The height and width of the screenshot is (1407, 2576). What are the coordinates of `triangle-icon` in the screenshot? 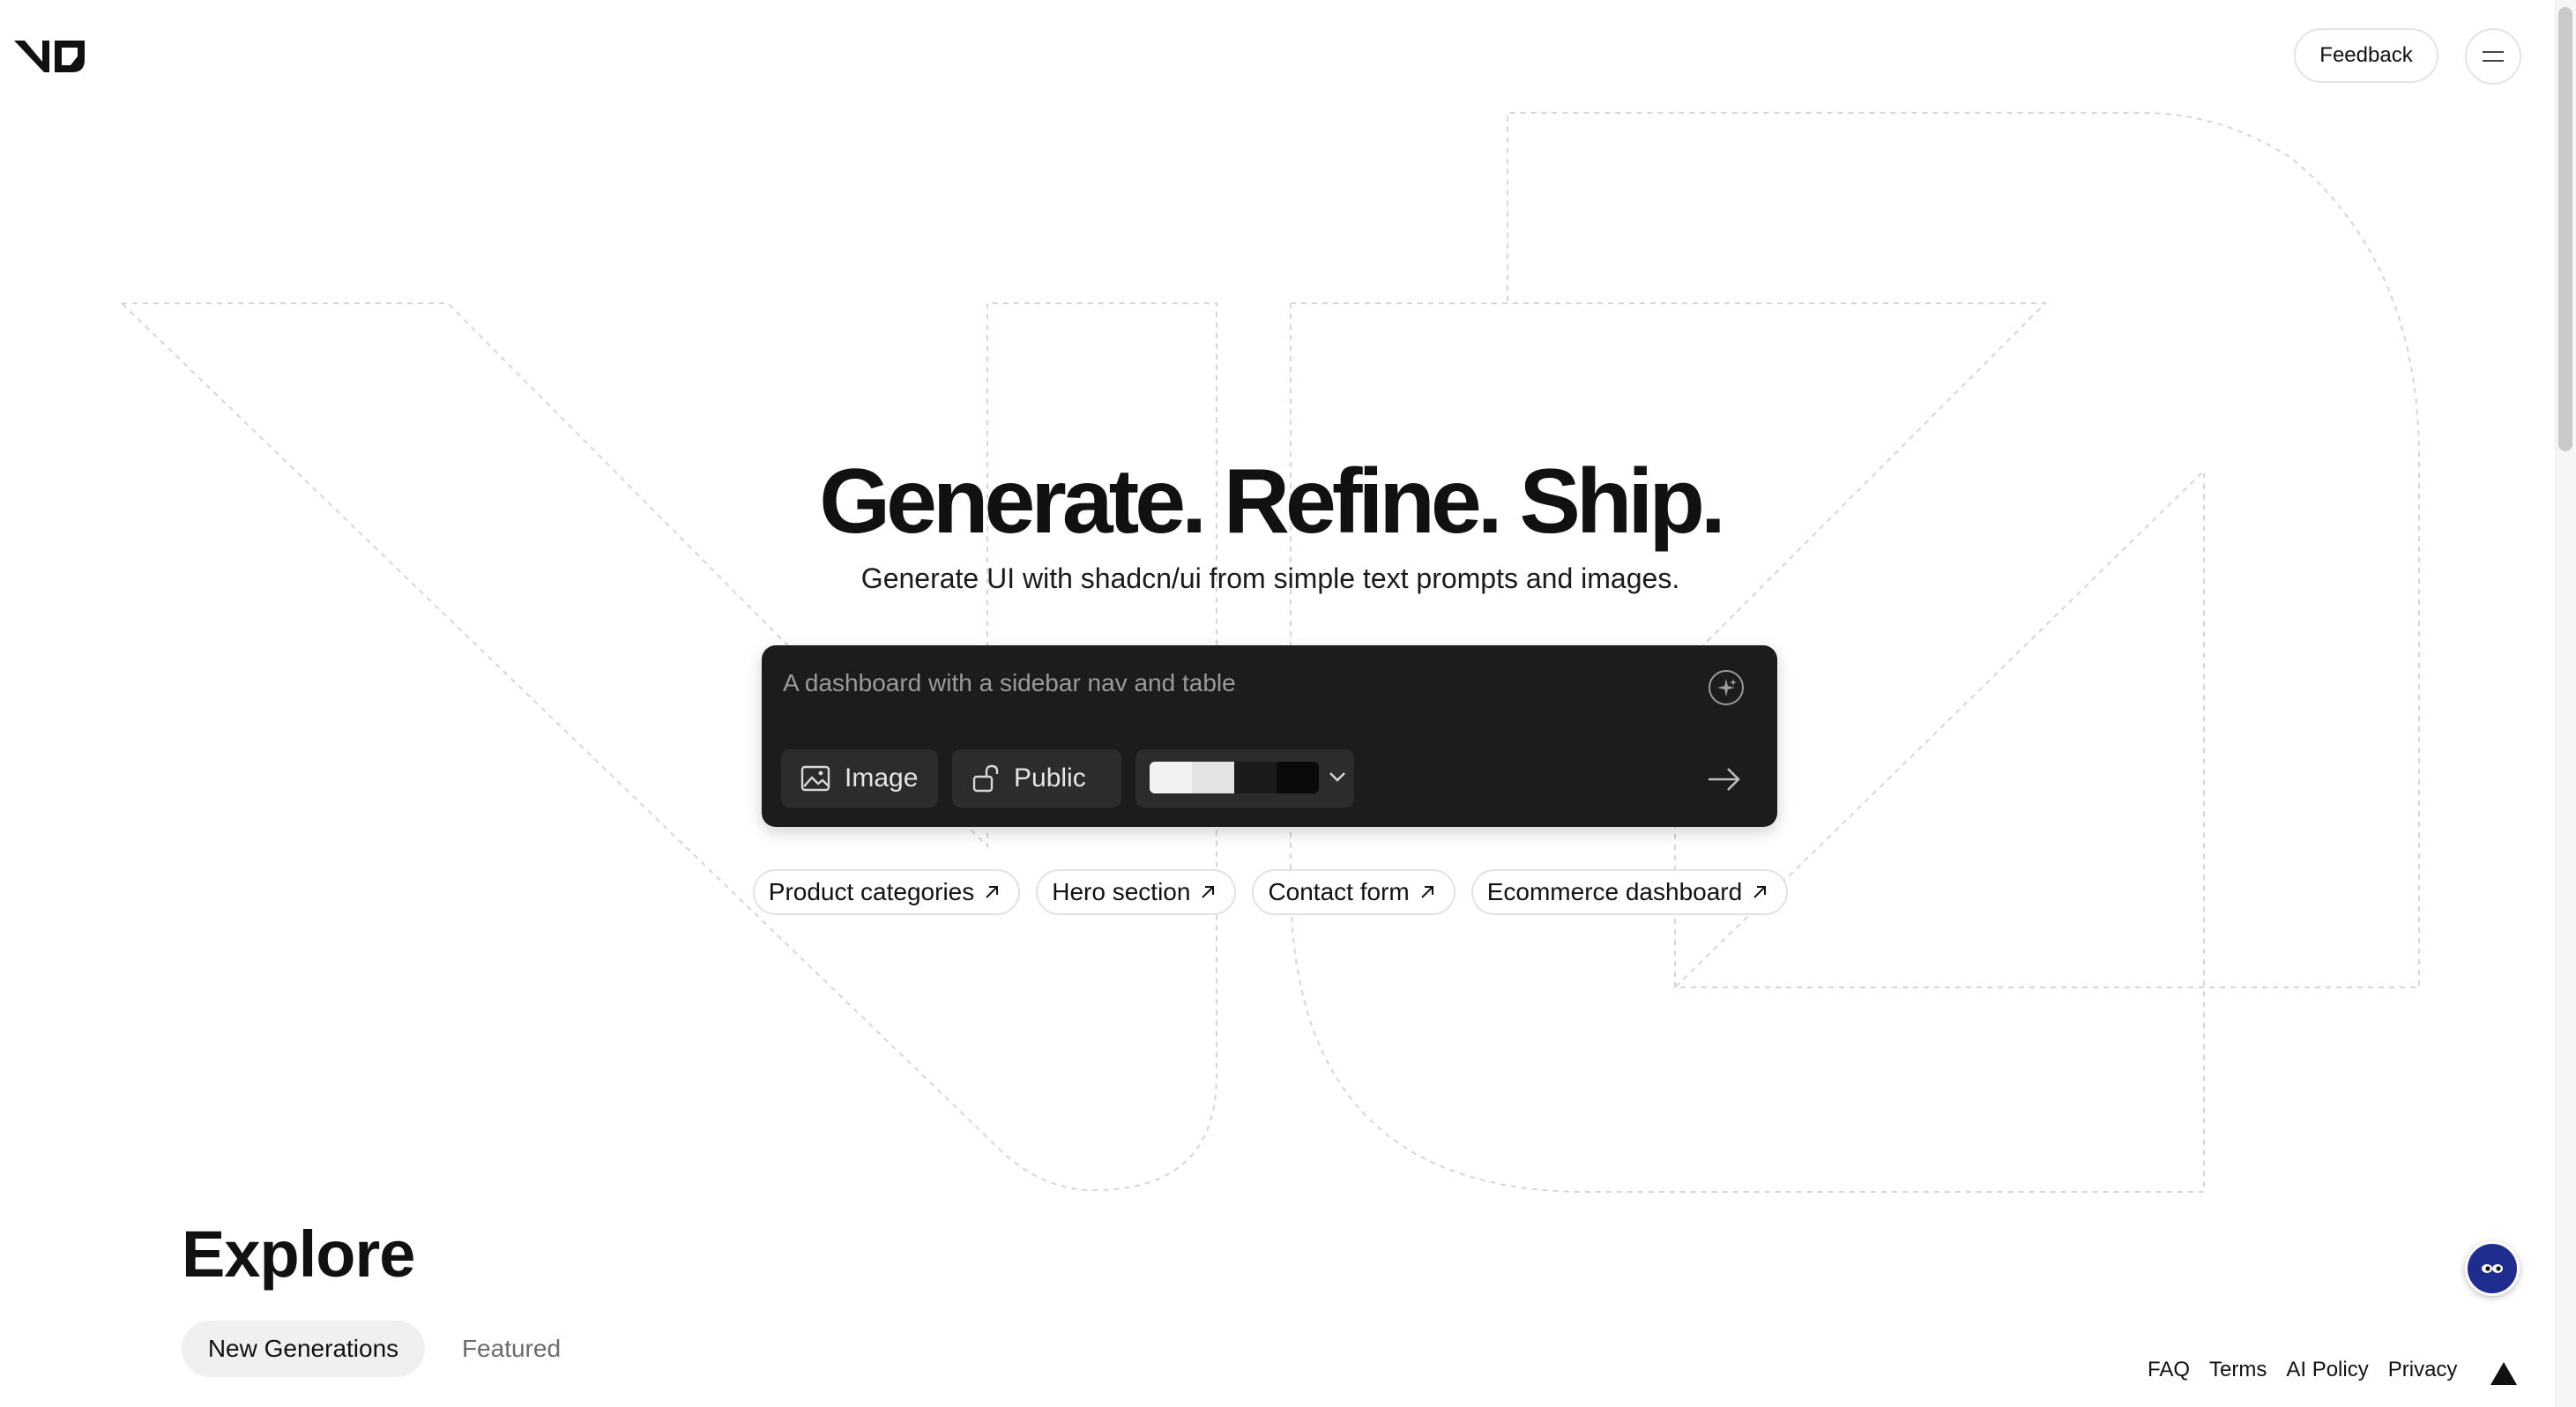 It's located at (2504, 1373).